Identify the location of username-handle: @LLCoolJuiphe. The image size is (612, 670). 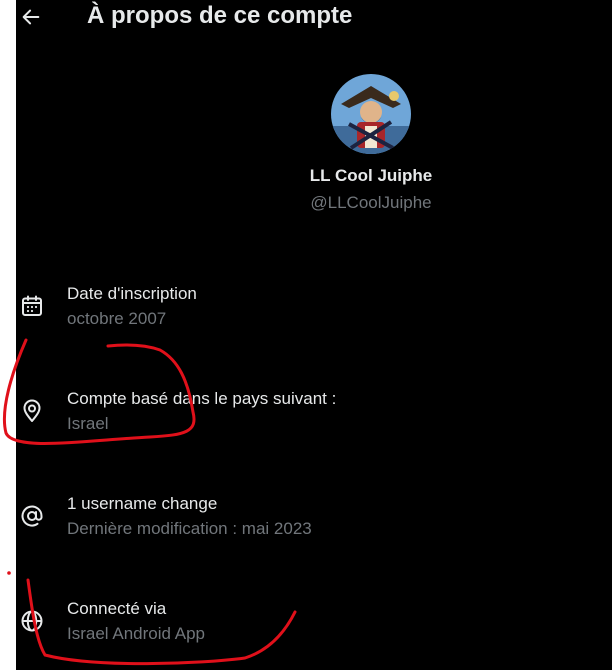
(371, 202).